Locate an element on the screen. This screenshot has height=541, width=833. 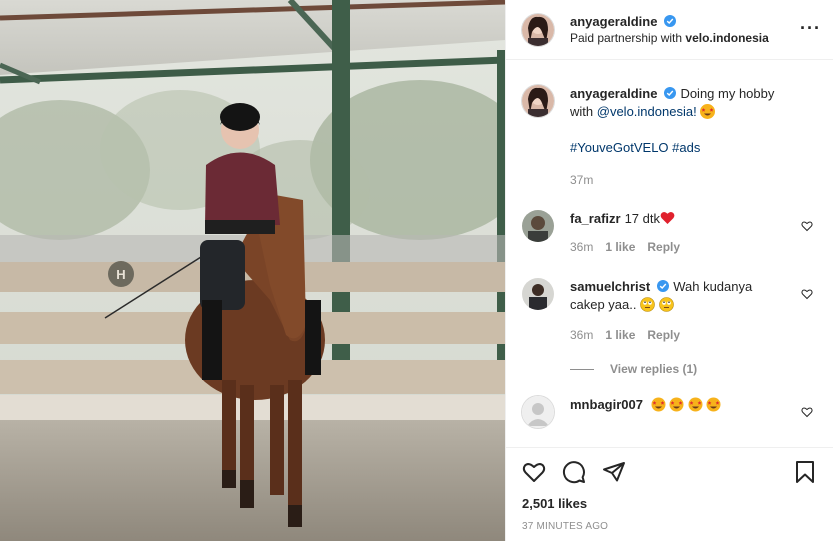
author-avatar is located at coordinates (538, 29).